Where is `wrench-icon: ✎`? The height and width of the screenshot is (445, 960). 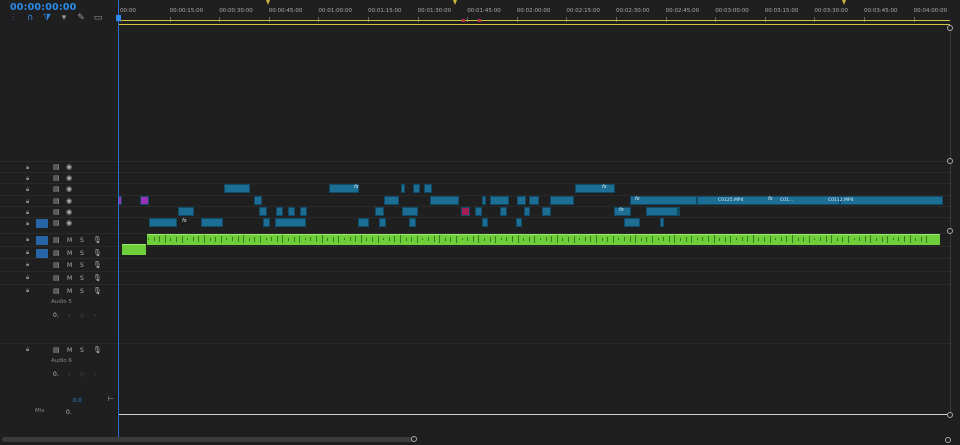
wrench-icon: ✎ is located at coordinates (81, 18).